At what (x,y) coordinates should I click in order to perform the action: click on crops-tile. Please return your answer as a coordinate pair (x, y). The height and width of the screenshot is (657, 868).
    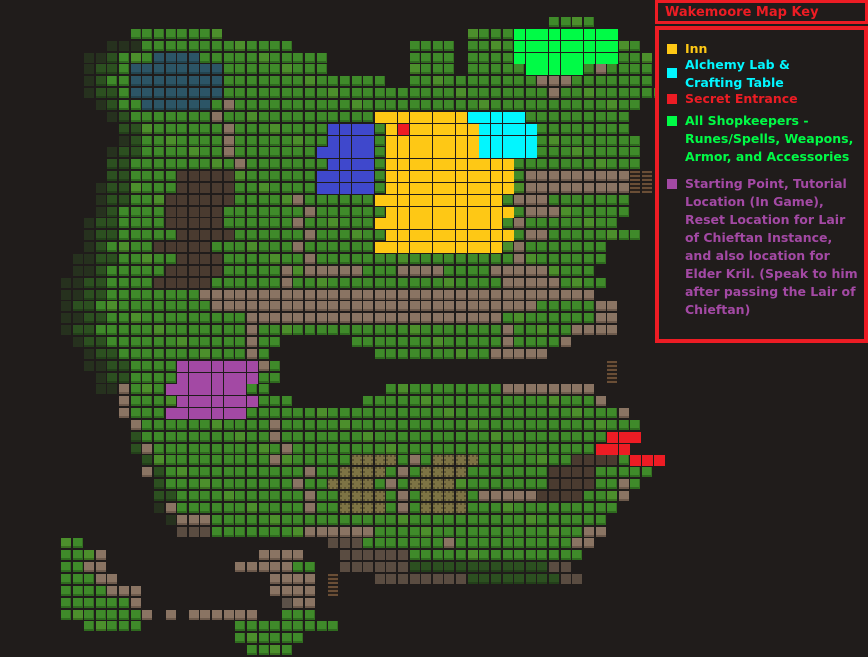
    Looking at the image, I should click on (345, 508).